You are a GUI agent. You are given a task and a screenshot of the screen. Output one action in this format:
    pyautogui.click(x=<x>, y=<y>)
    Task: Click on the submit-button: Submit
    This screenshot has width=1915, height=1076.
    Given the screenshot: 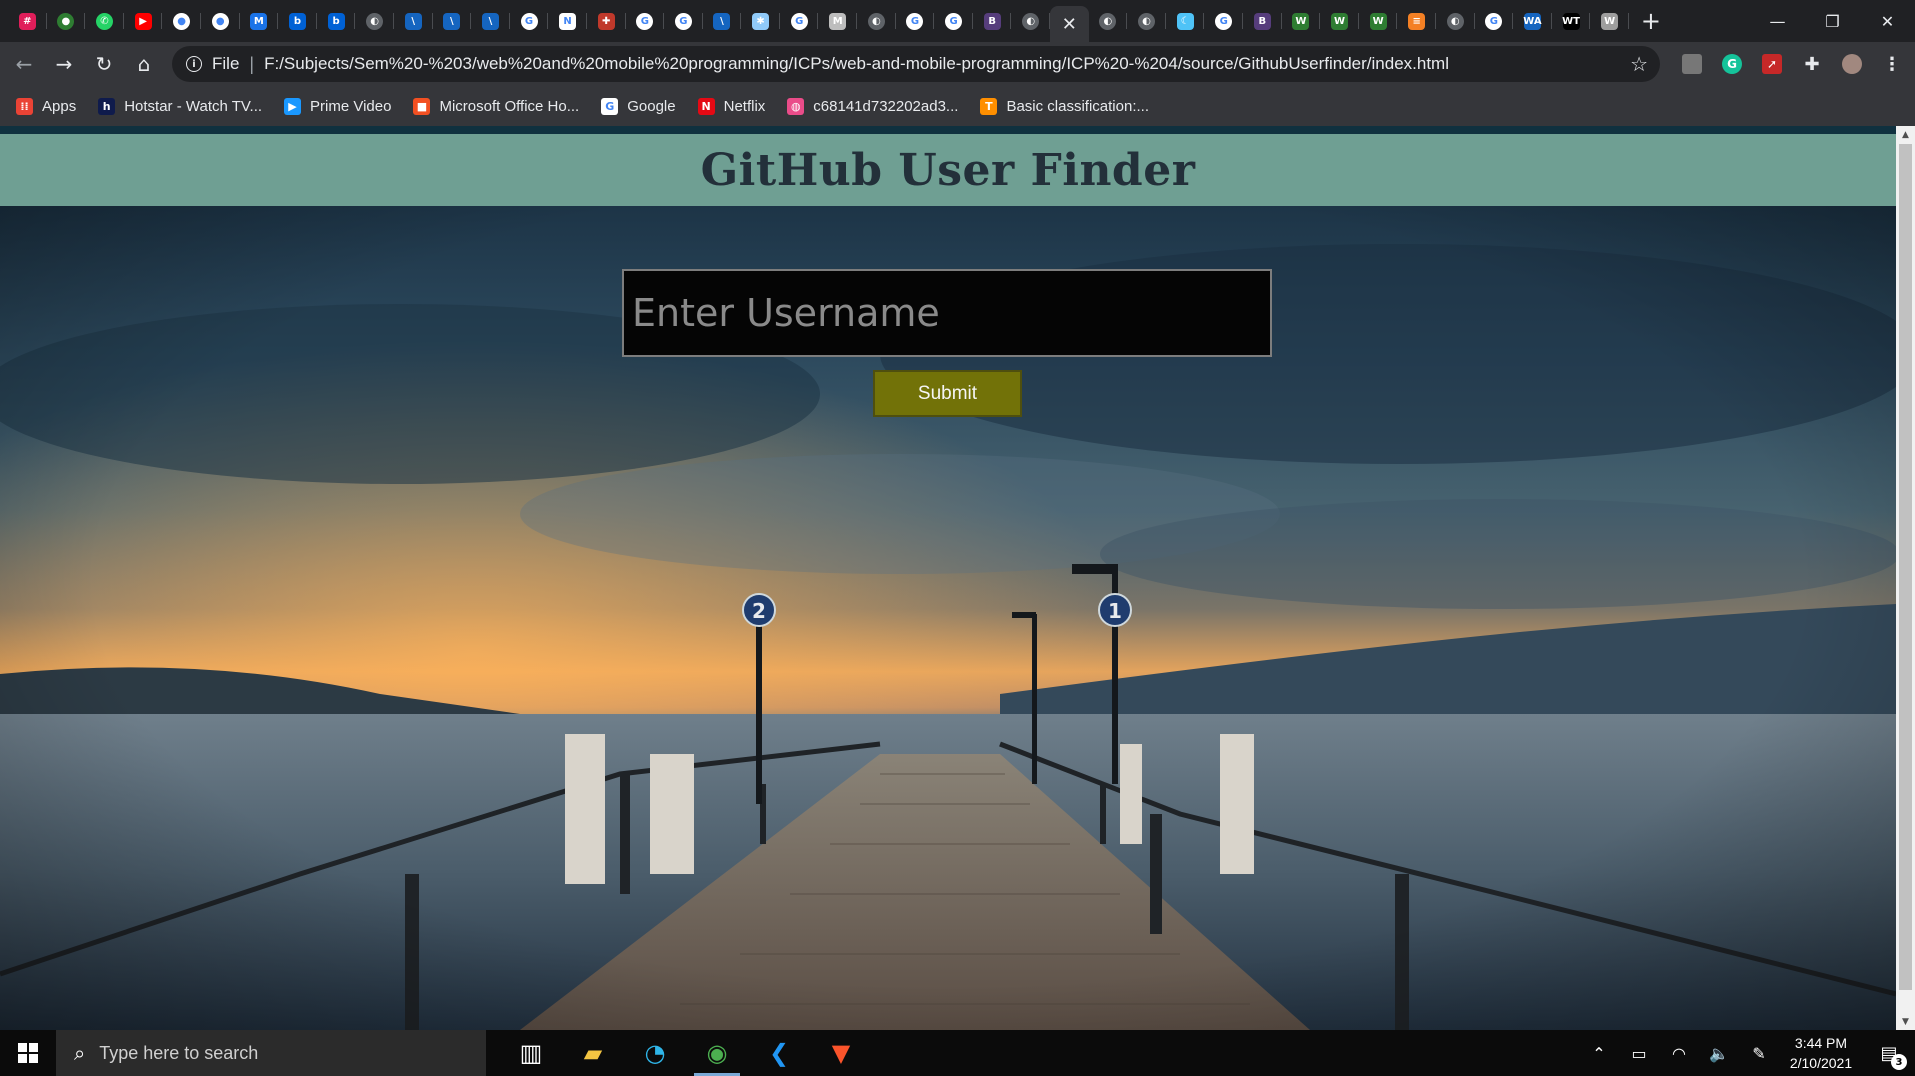 What is the action you would take?
    pyautogui.click(x=947, y=393)
    